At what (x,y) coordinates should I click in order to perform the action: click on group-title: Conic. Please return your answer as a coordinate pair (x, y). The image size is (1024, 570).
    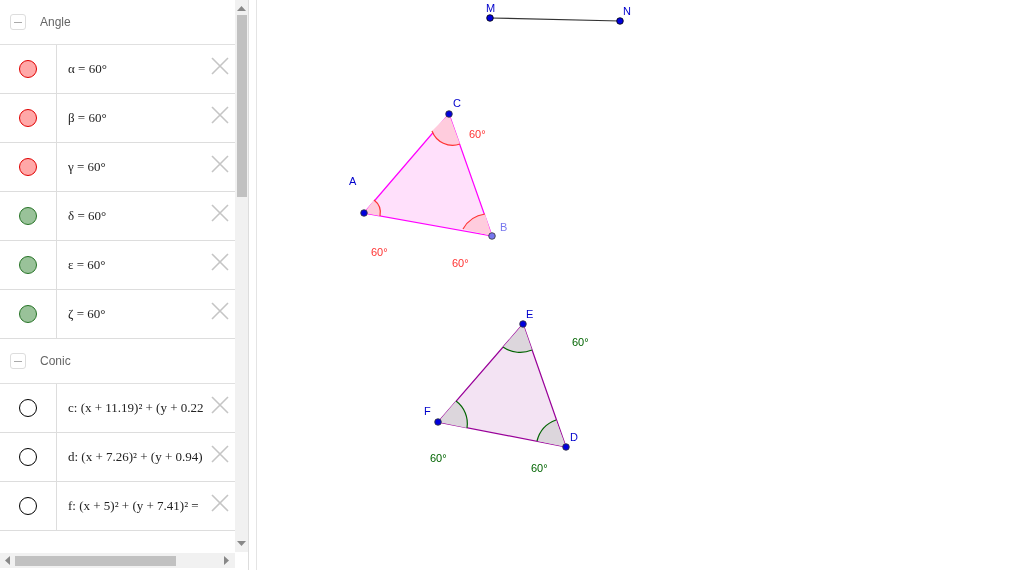
    Looking at the image, I should click on (55, 361).